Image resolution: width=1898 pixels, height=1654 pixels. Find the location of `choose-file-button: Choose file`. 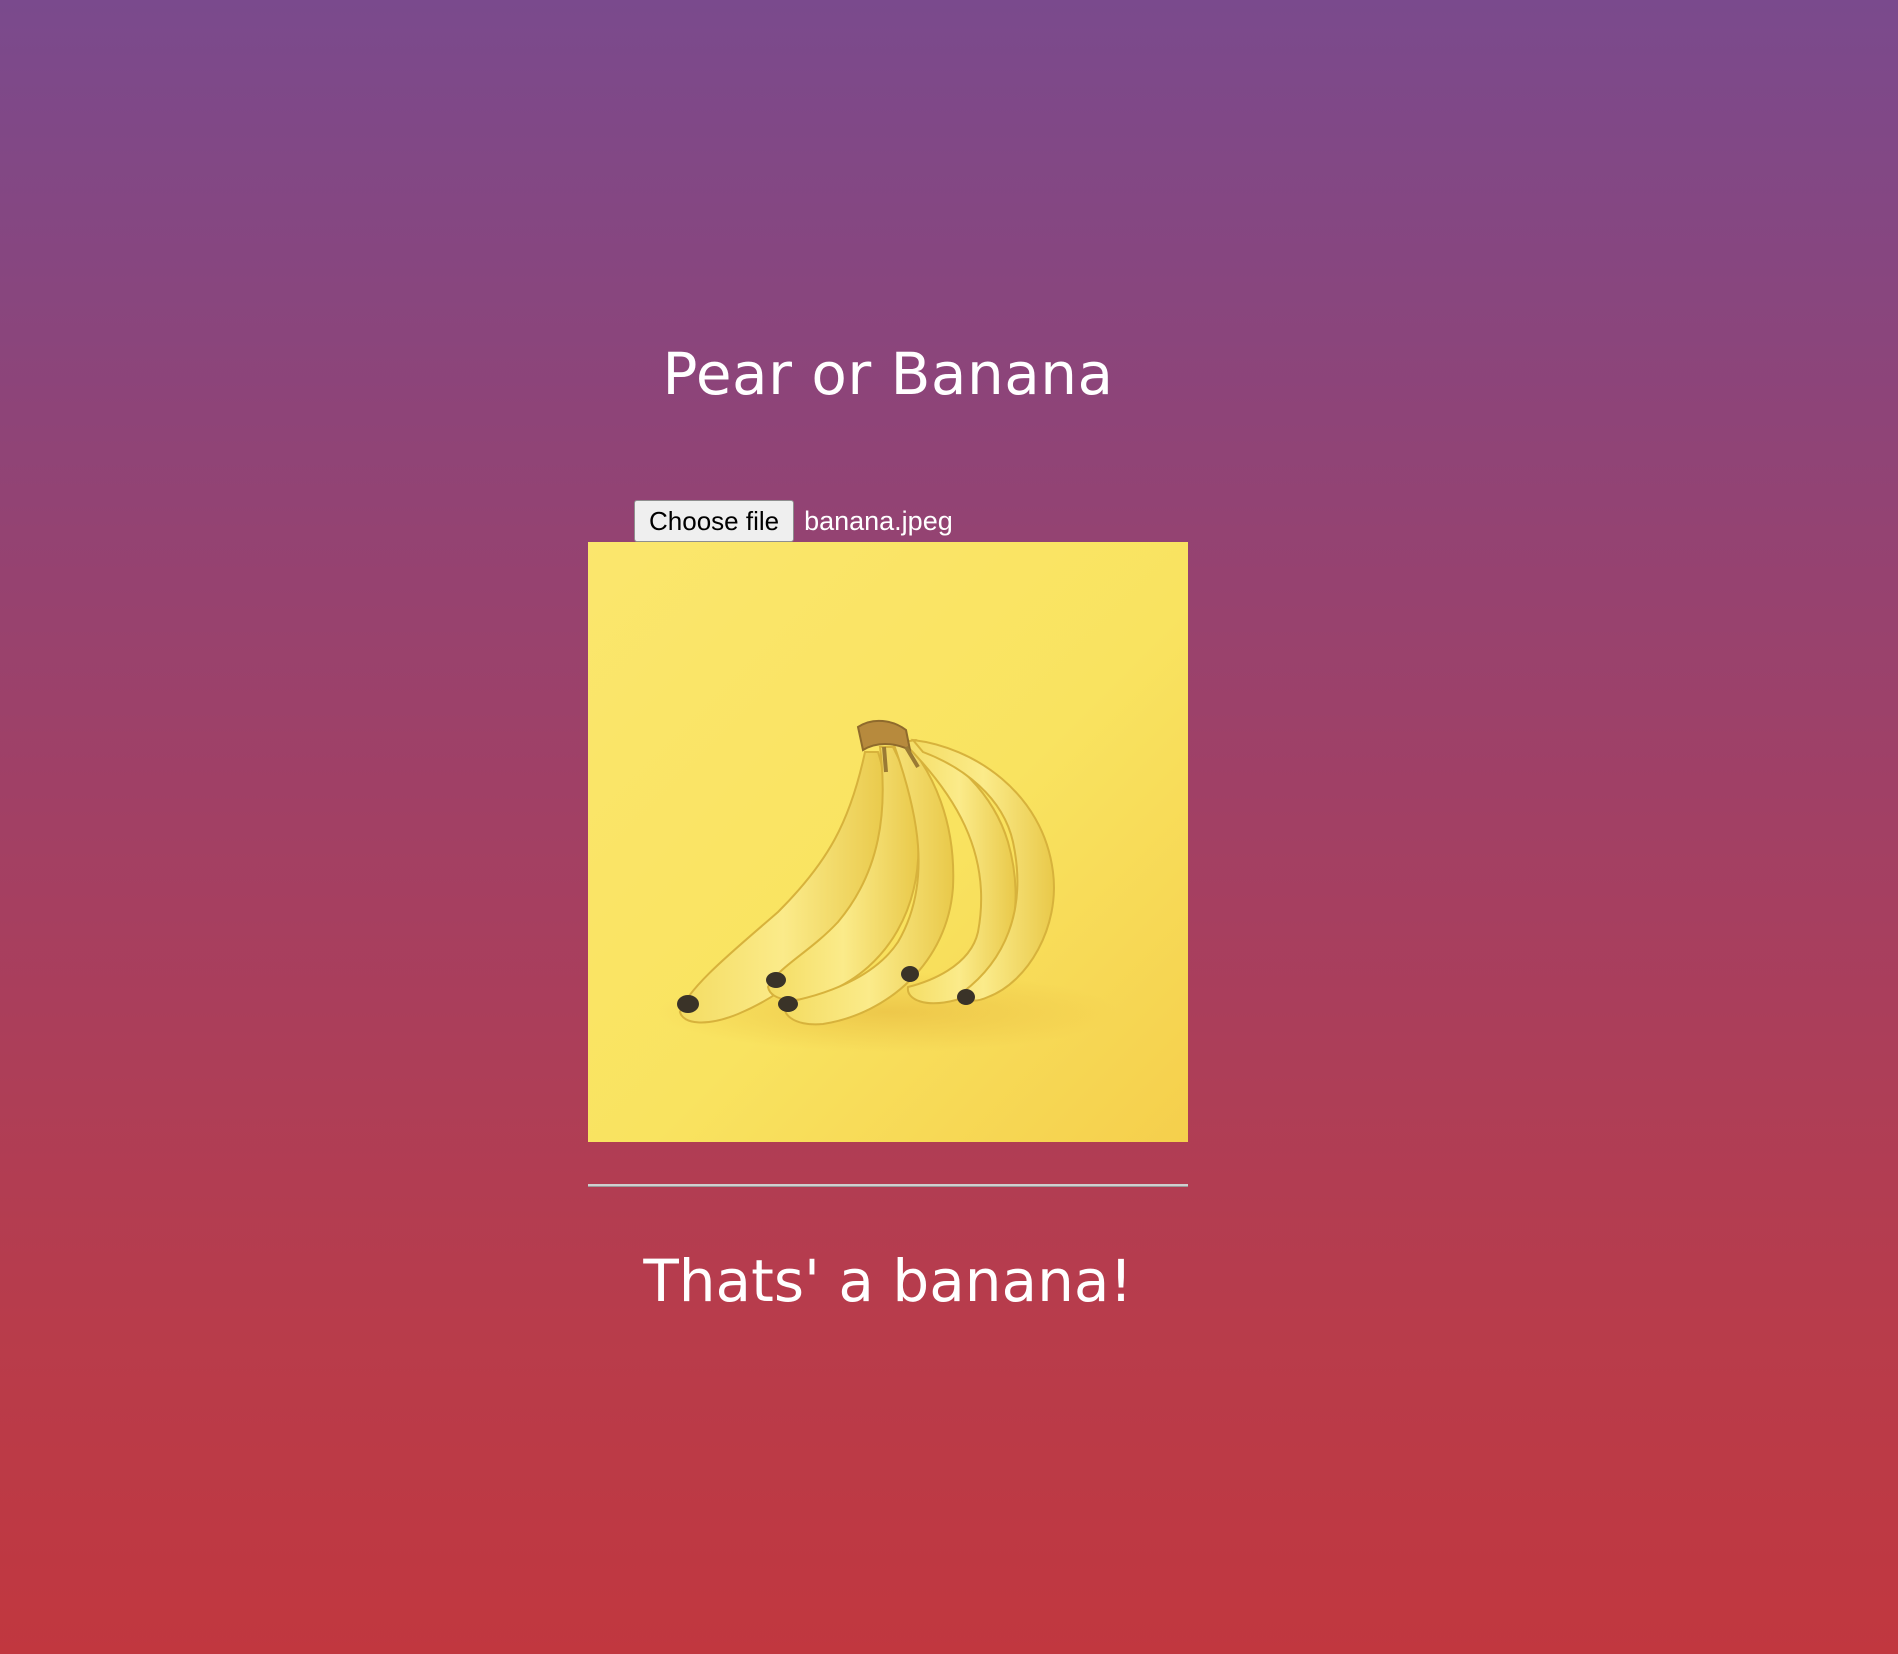

choose-file-button: Choose file is located at coordinates (714, 521).